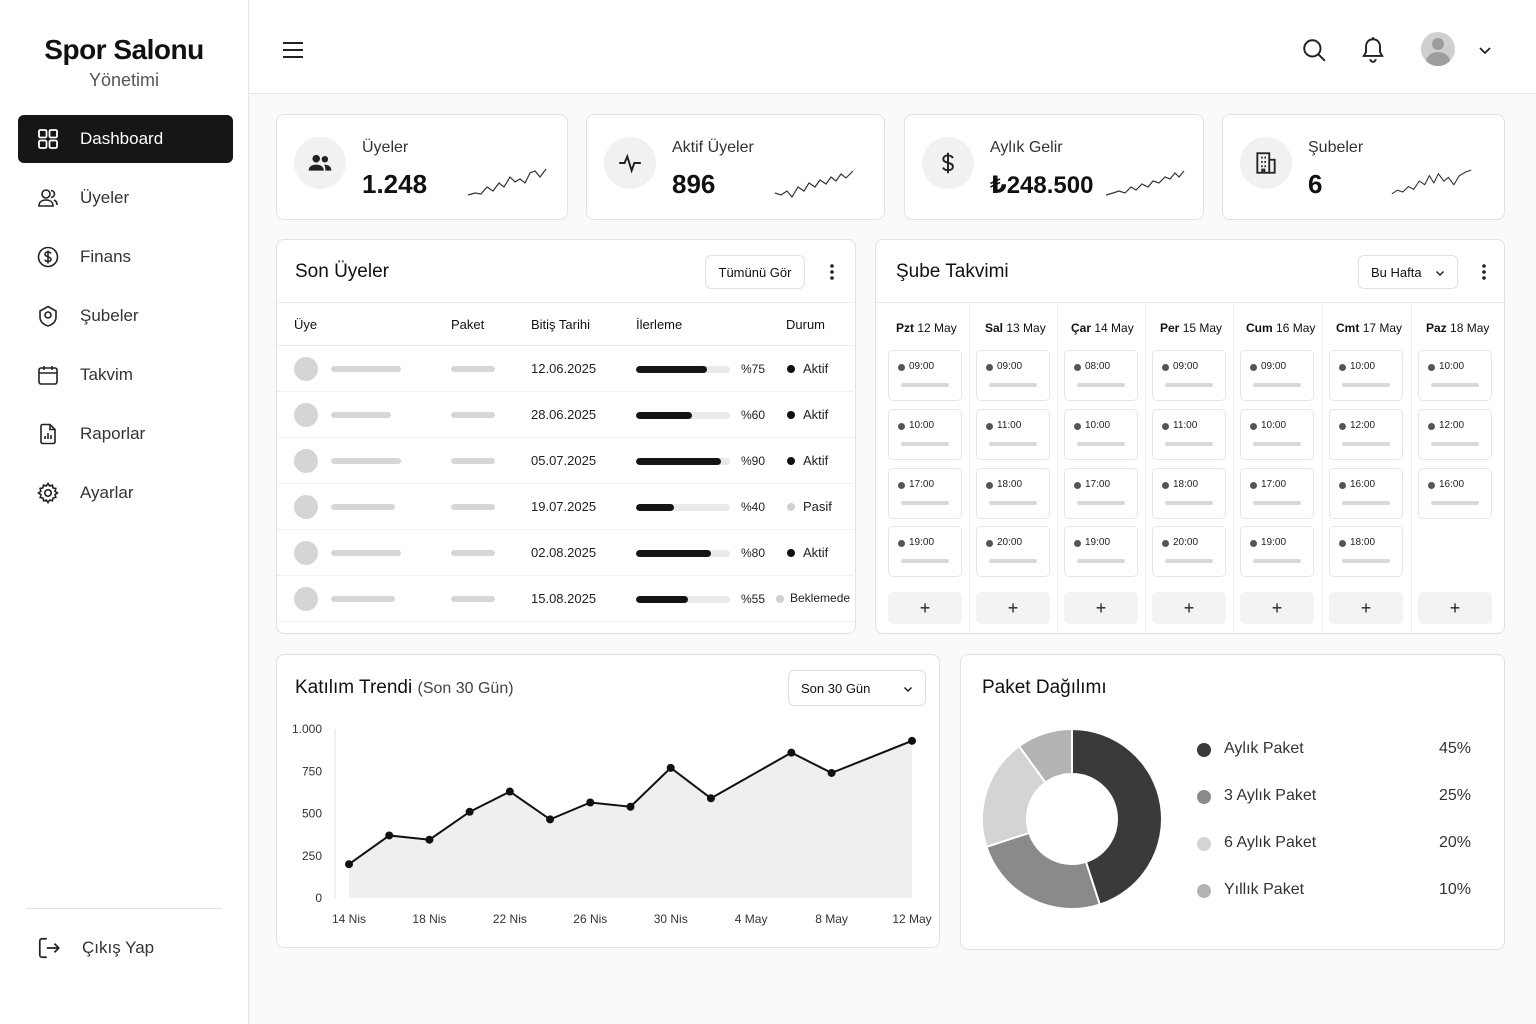 Image resolution: width=1536 pixels, height=1024 pixels. What do you see at coordinates (422, 167) in the screenshot?
I see `stat-card-members: Üyeler 1.248` at bounding box center [422, 167].